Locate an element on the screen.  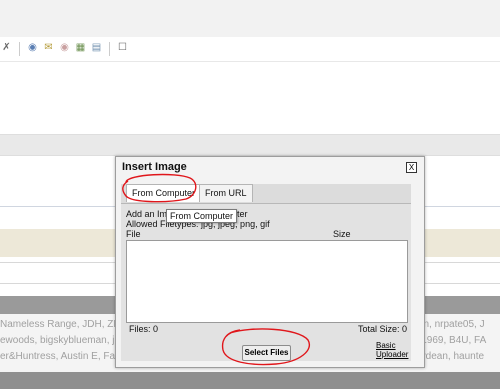
page-top-strip is located at coordinates (250, 19).